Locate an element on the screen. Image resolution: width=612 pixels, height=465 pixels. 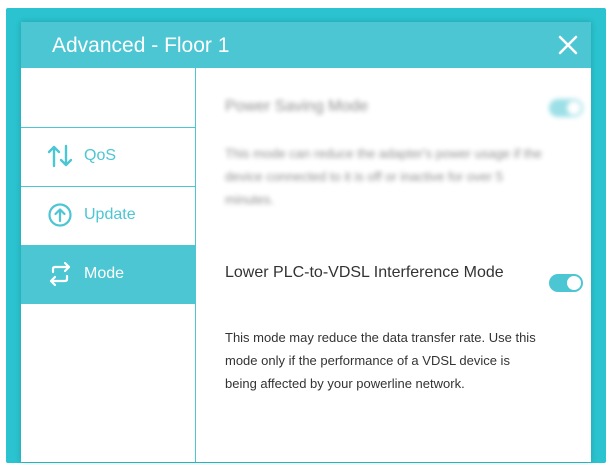
sidebar-item-label: Update is located at coordinates (110, 214).